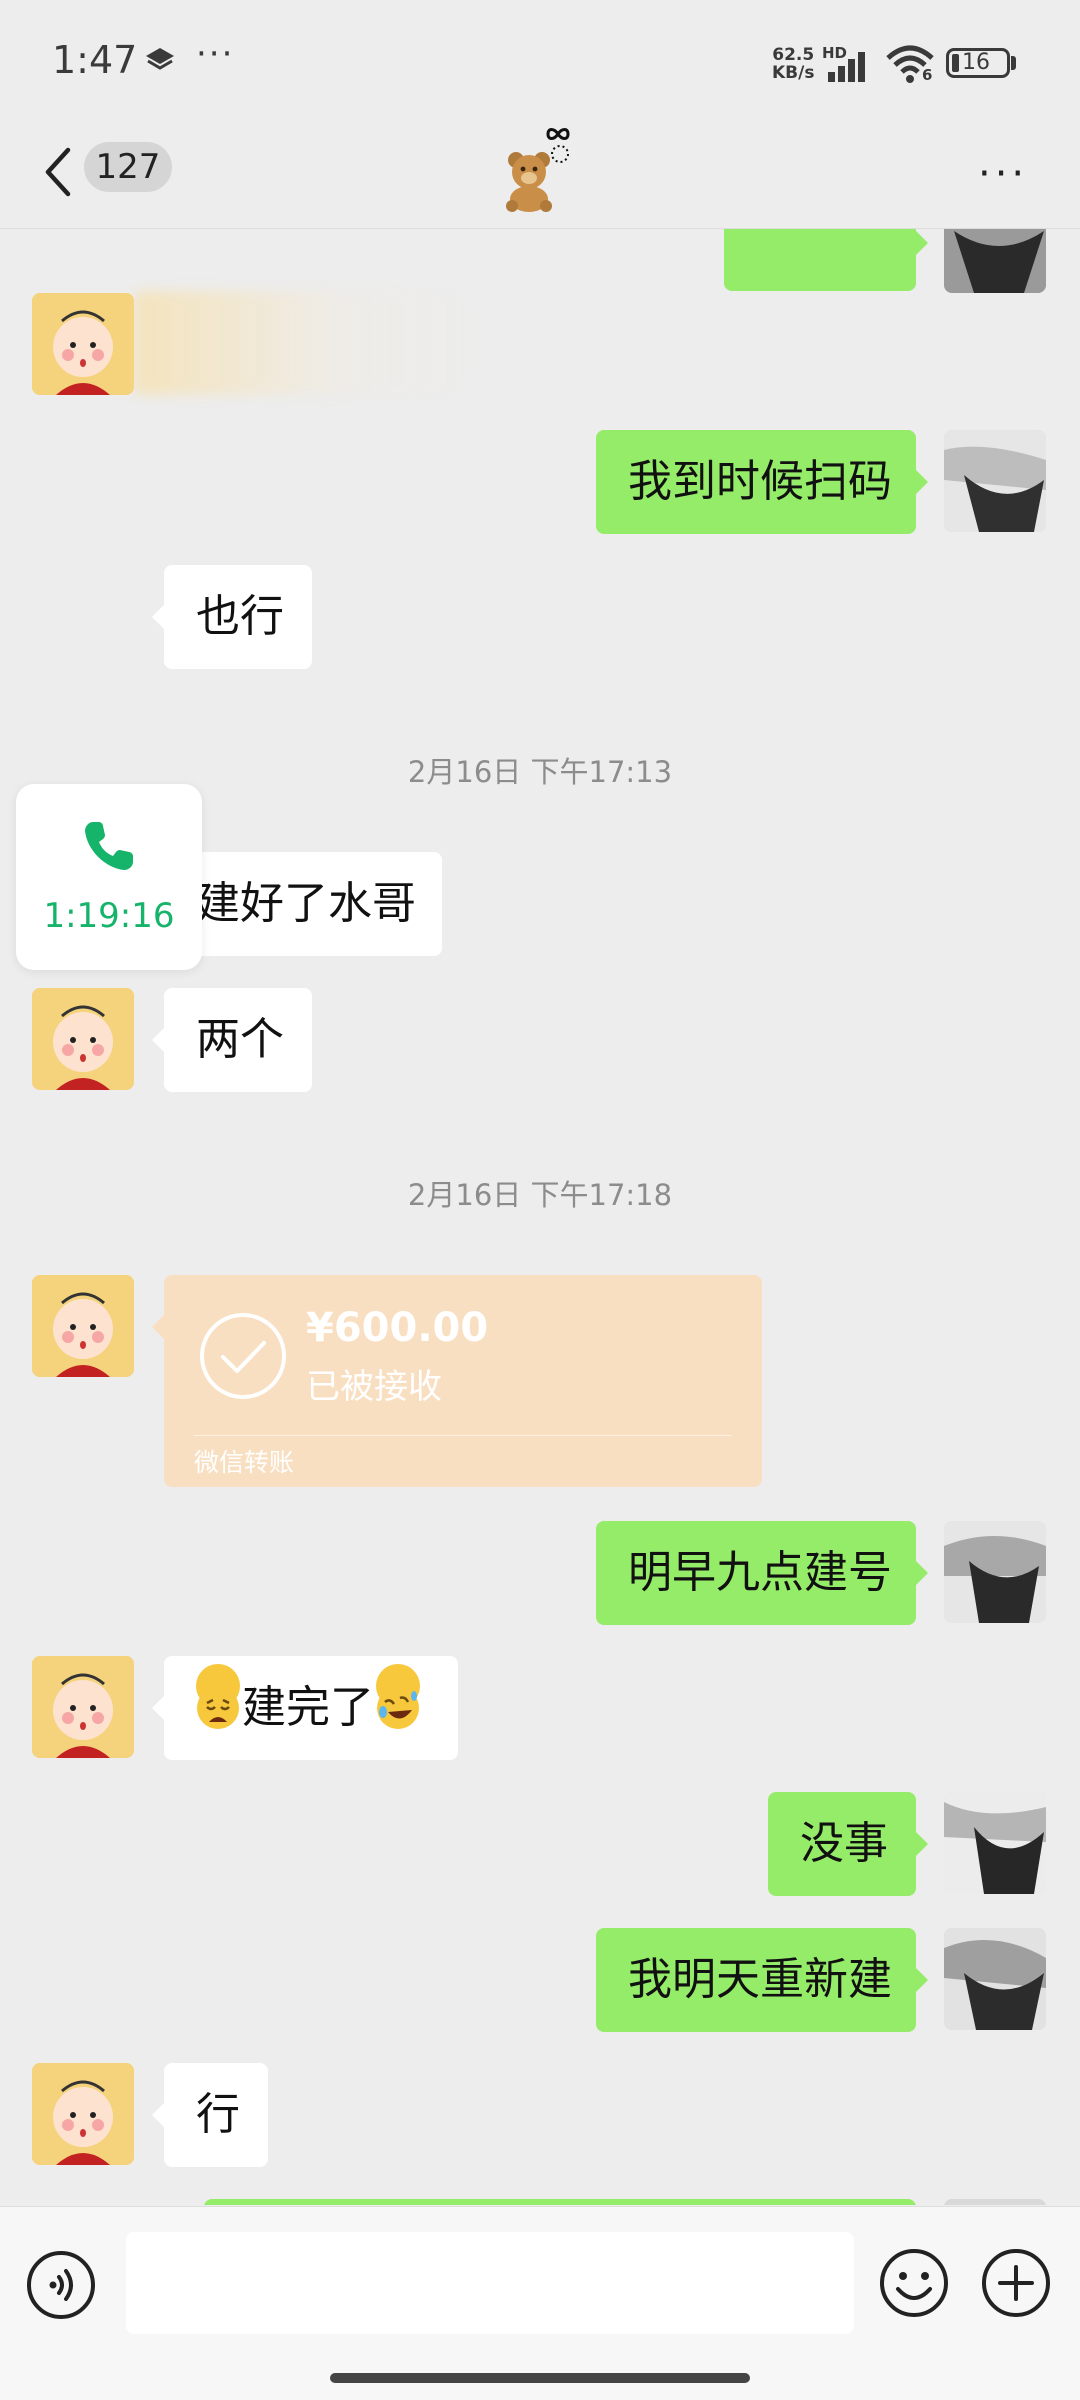  What do you see at coordinates (304, 343) in the screenshot?
I see `blurred-image-message` at bounding box center [304, 343].